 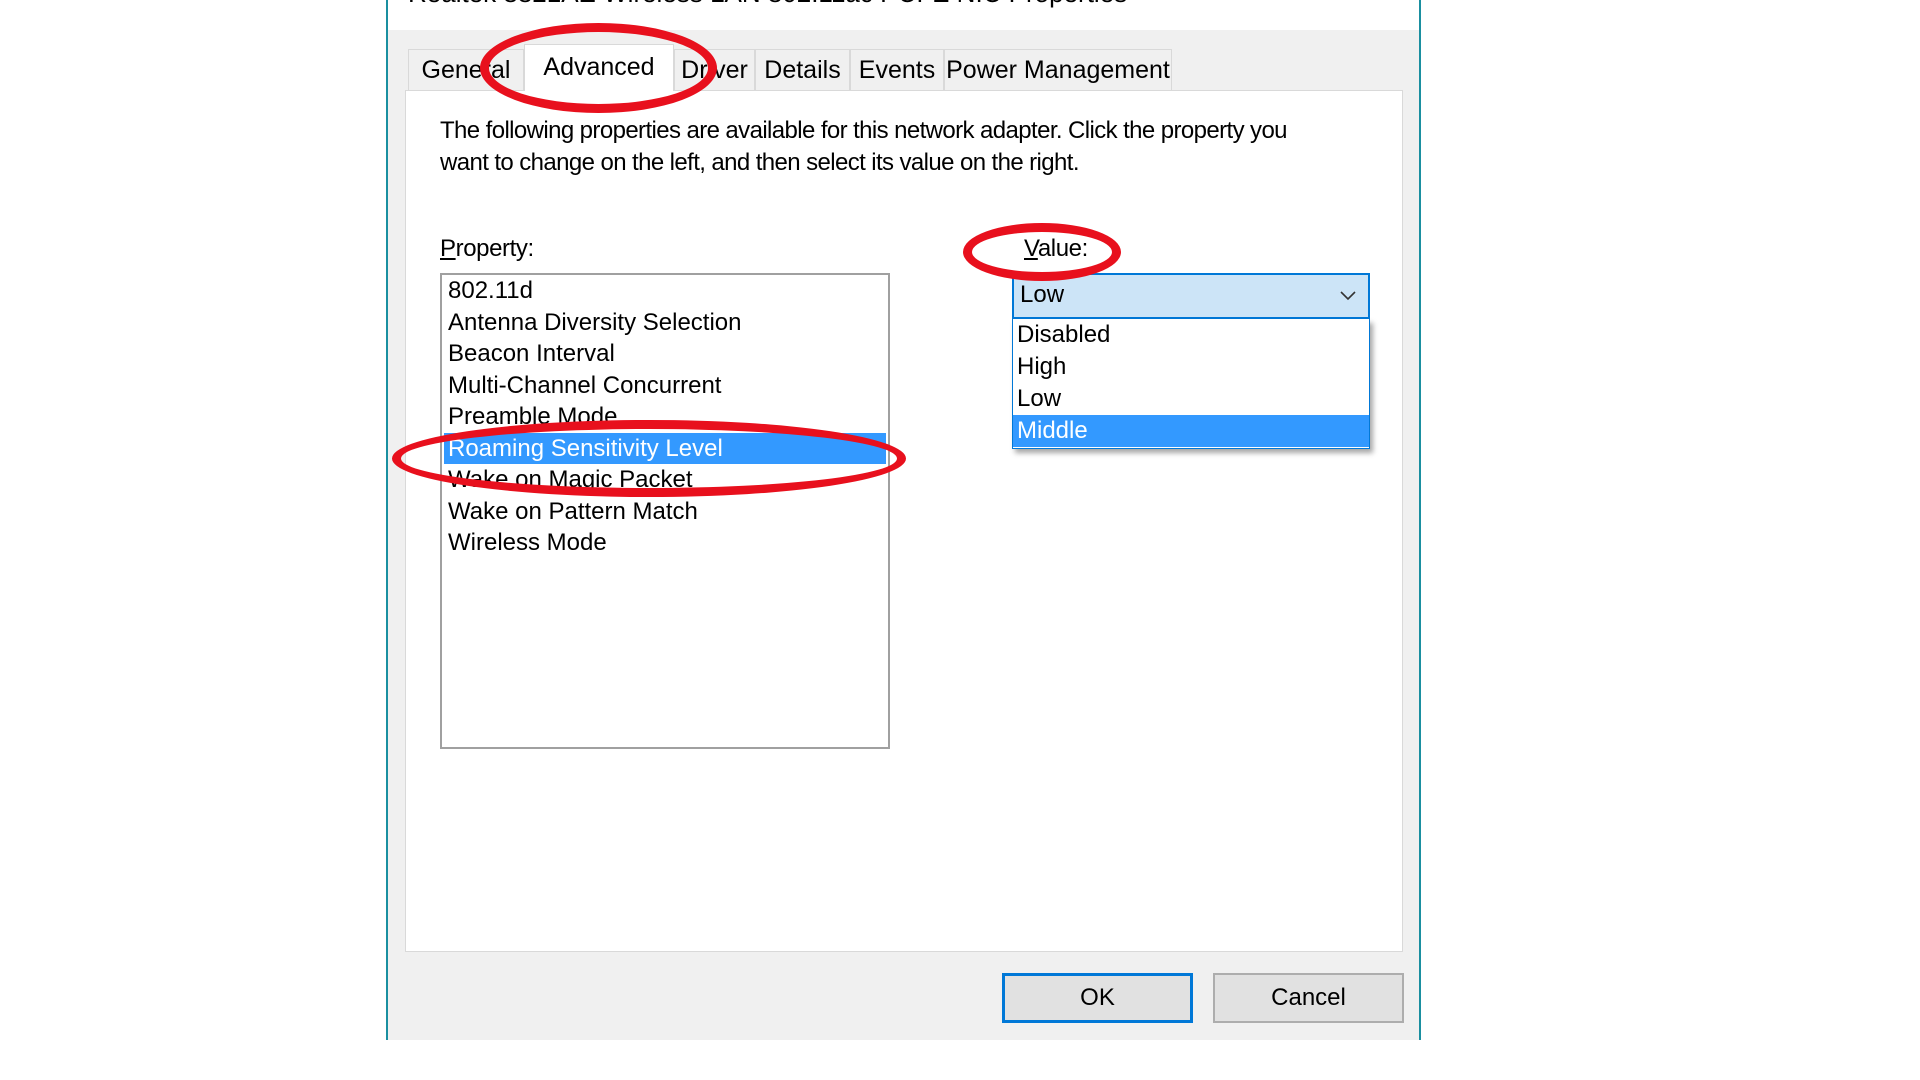 I want to click on tab-details: Details, so click(x=802, y=69).